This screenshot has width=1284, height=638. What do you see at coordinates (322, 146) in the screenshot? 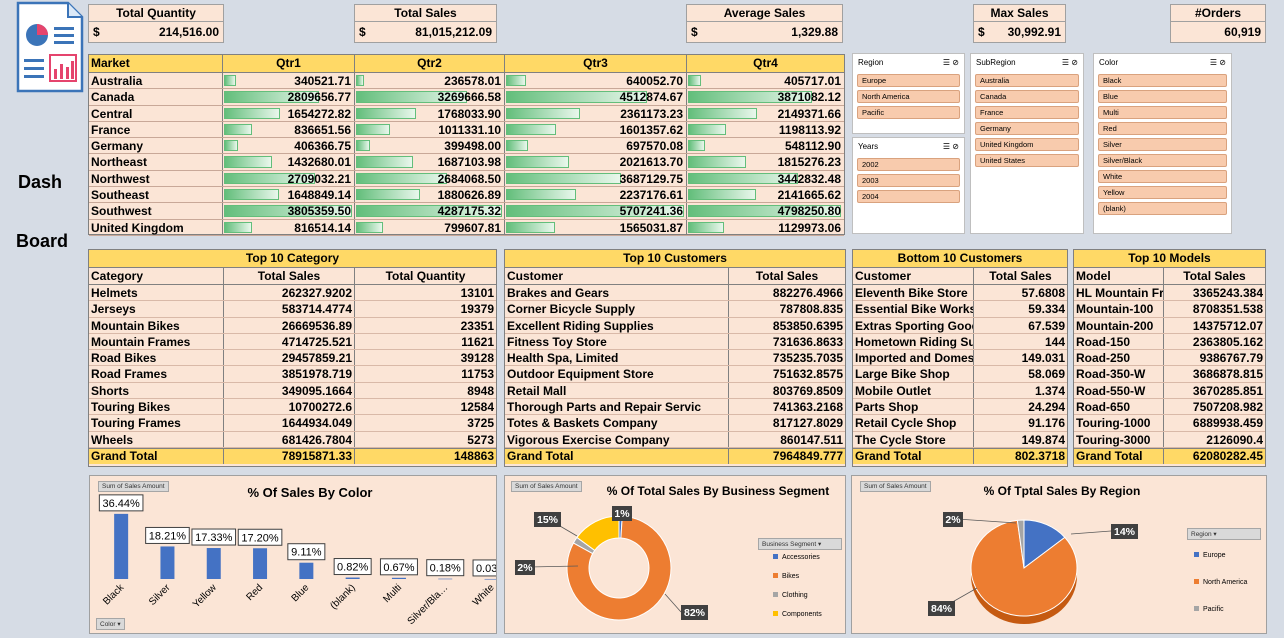
I see `qtr-value: 406366.75` at bounding box center [322, 146].